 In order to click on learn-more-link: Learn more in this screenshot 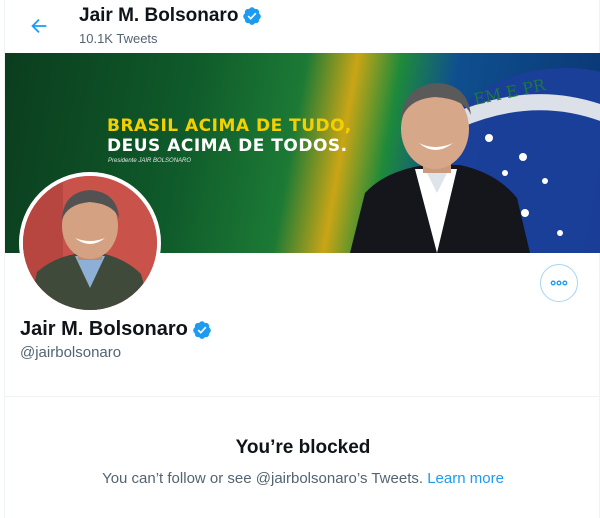, I will do `click(465, 478)`.